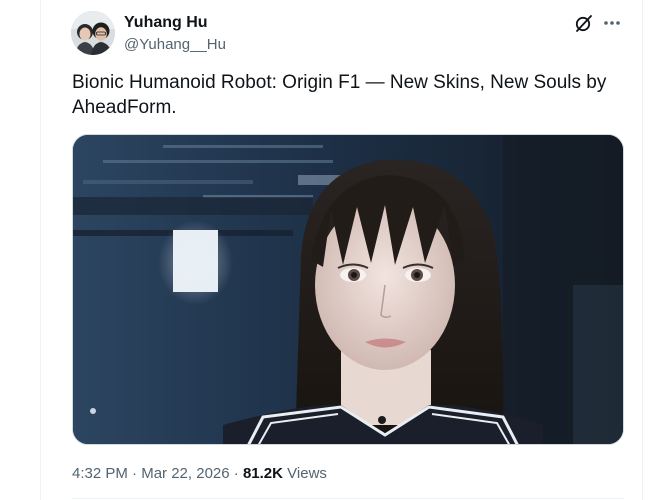 This screenshot has width=663, height=500. What do you see at coordinates (642, 250) in the screenshot?
I see `right-border` at bounding box center [642, 250].